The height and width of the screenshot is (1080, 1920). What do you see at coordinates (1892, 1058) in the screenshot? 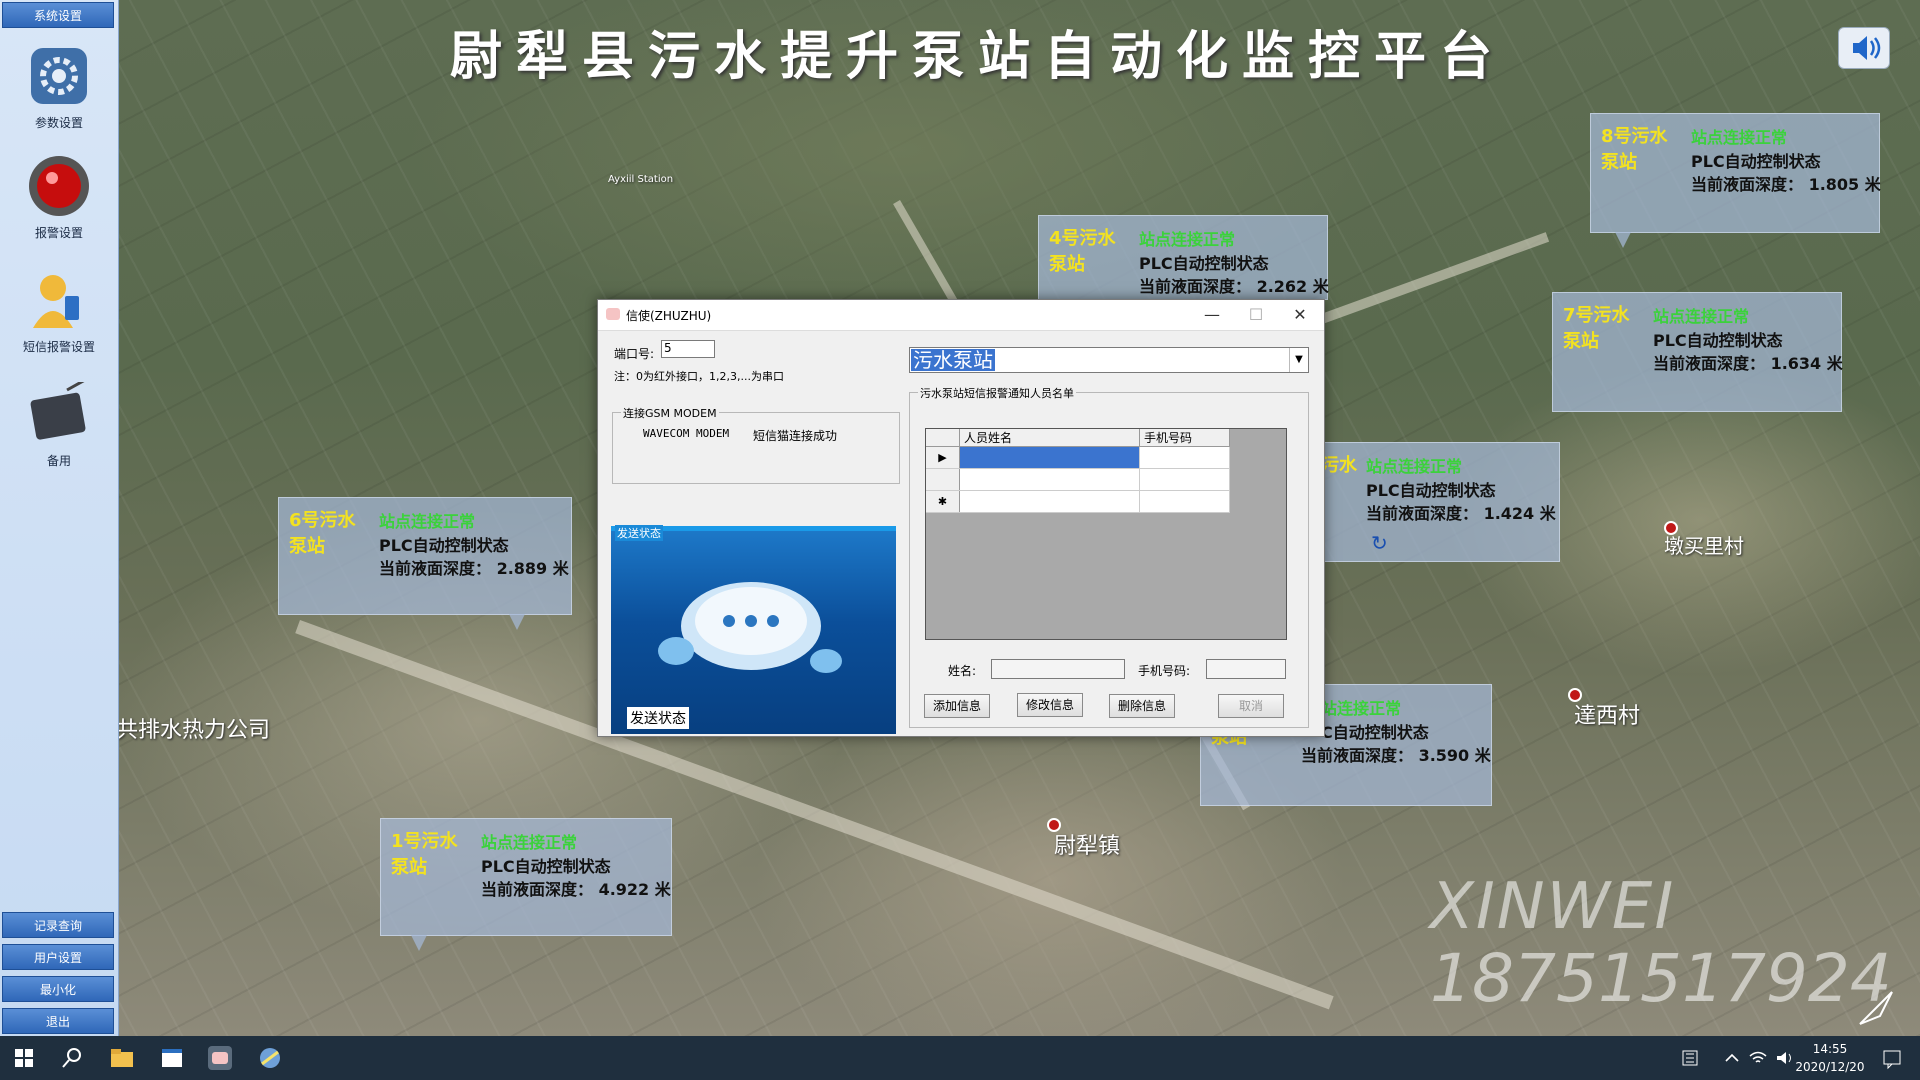
I see `notification-icon` at bounding box center [1892, 1058].